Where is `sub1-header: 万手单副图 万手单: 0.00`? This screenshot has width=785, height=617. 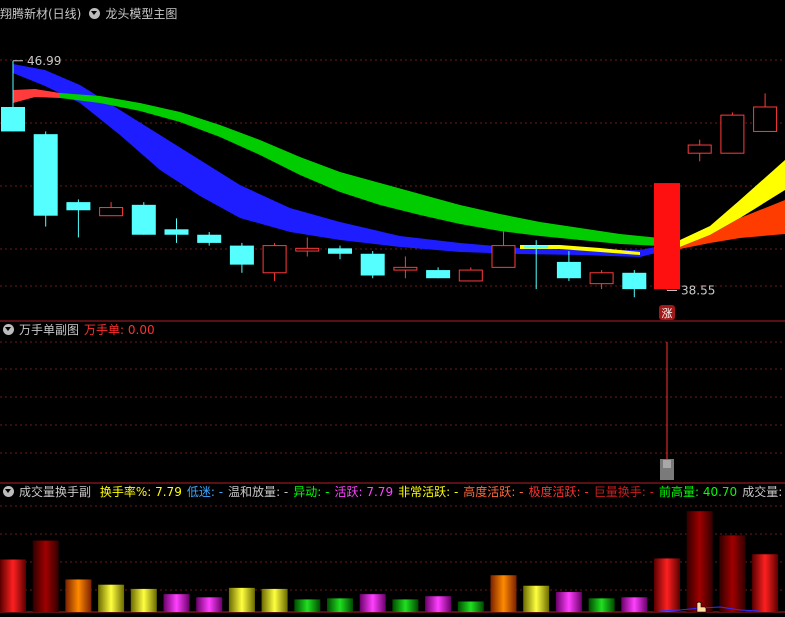 sub1-header: 万手单副图 万手单: 0.00 is located at coordinates (80, 330).